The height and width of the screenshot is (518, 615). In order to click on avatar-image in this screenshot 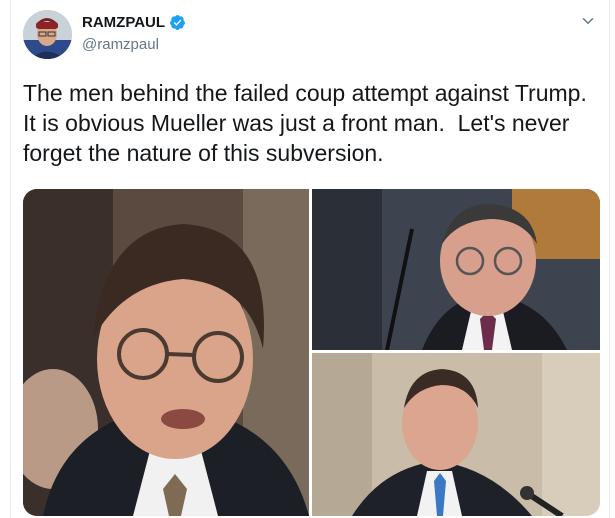, I will do `click(47, 34)`.